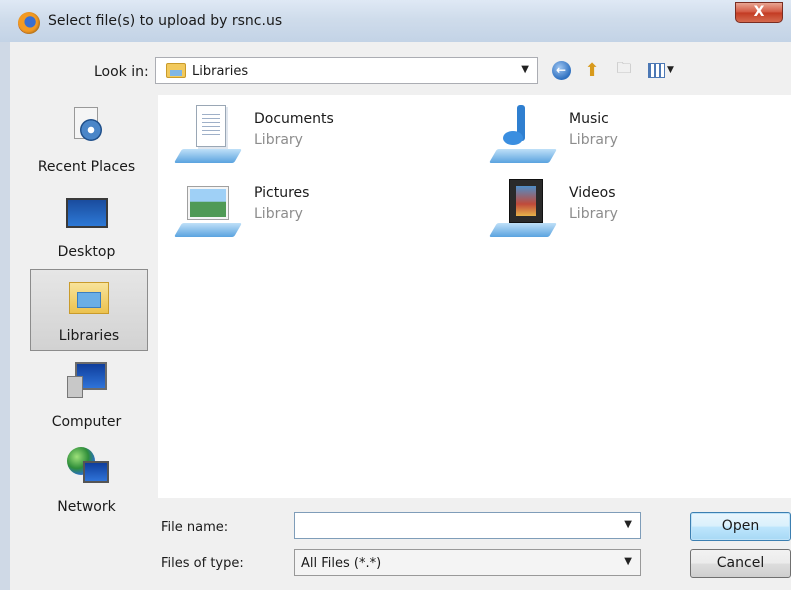 This screenshot has width=791, height=590. Describe the element at coordinates (759, 12) in the screenshot. I see `close-button: X` at that location.